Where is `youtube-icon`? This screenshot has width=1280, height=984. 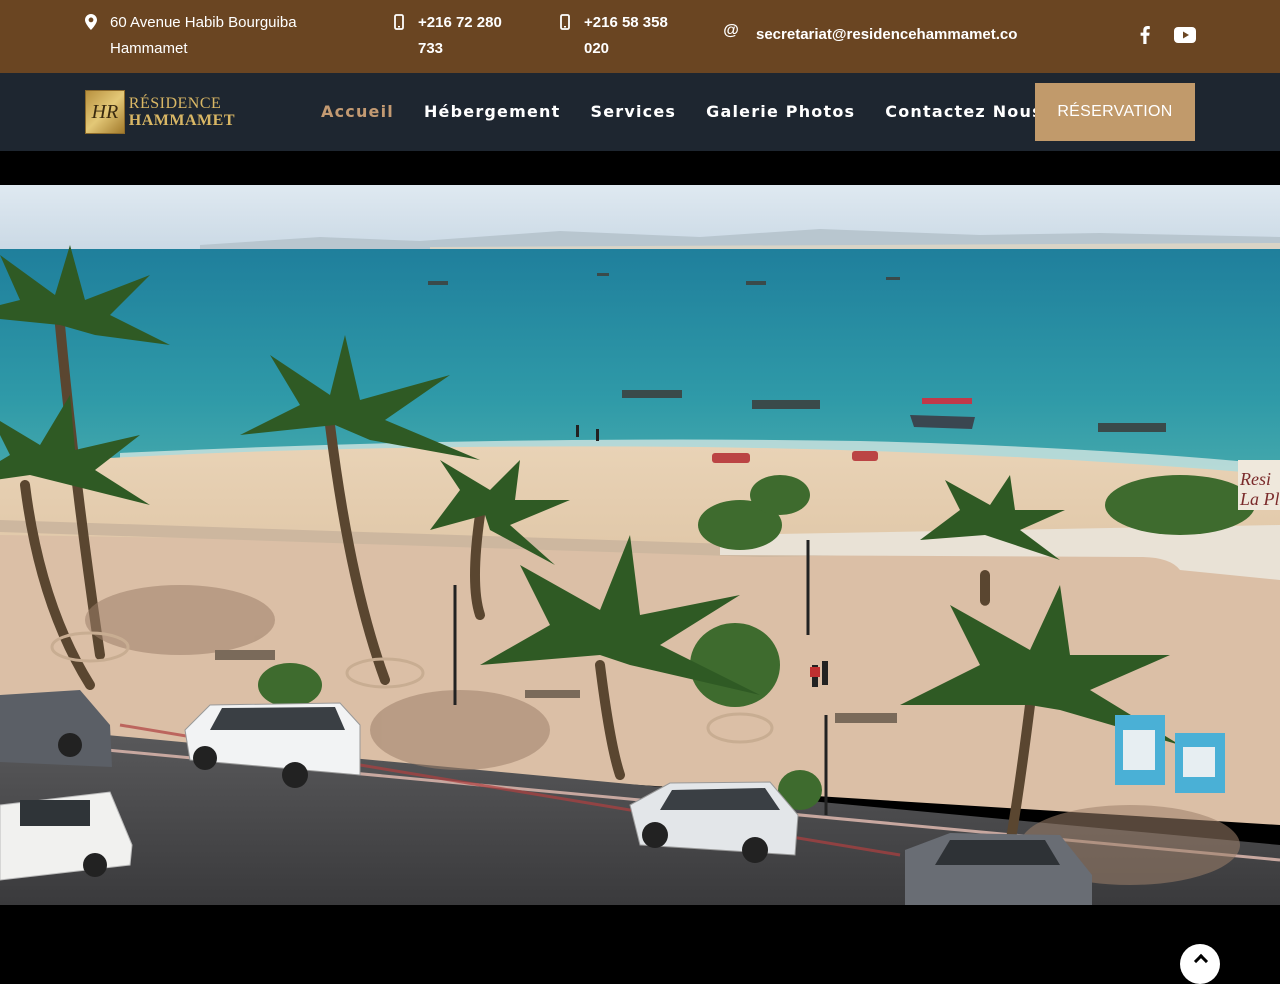
youtube-icon is located at coordinates (1185, 35).